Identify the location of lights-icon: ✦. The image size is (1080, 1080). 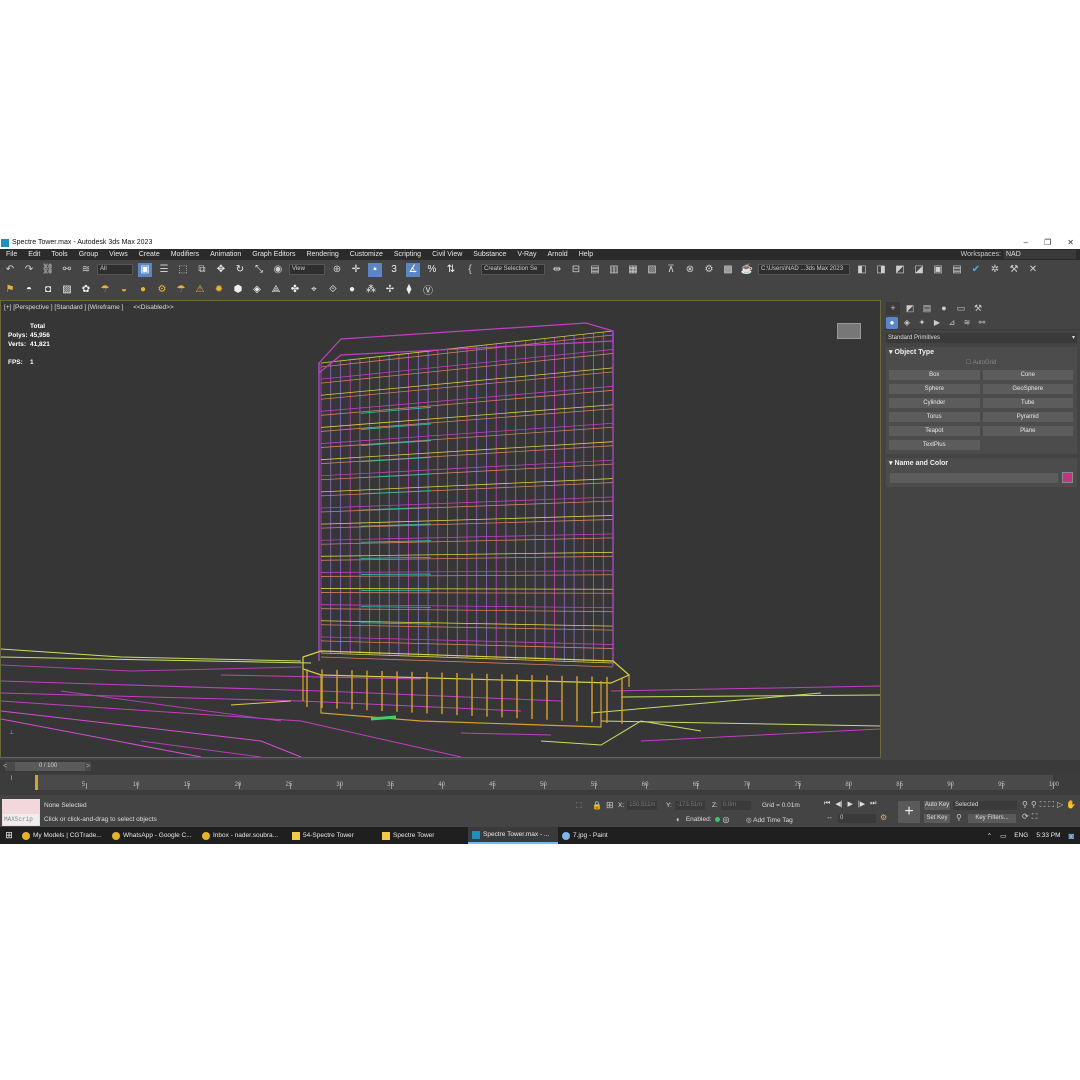
(922, 323).